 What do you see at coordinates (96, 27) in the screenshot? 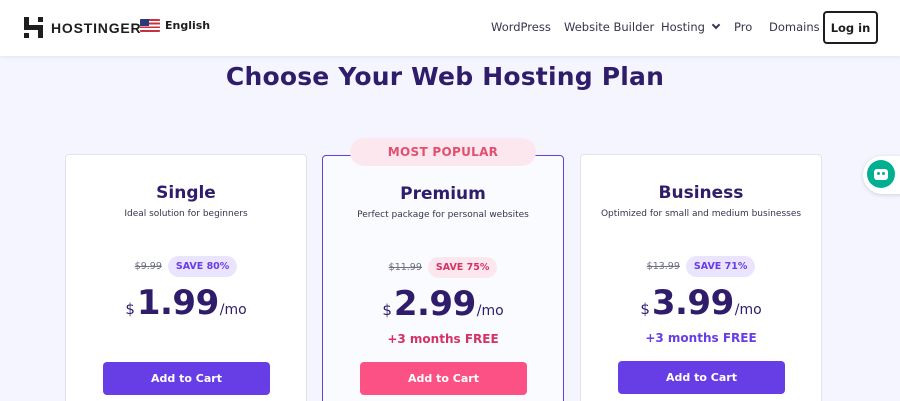
I see `brand-name: HOSTINGER` at bounding box center [96, 27].